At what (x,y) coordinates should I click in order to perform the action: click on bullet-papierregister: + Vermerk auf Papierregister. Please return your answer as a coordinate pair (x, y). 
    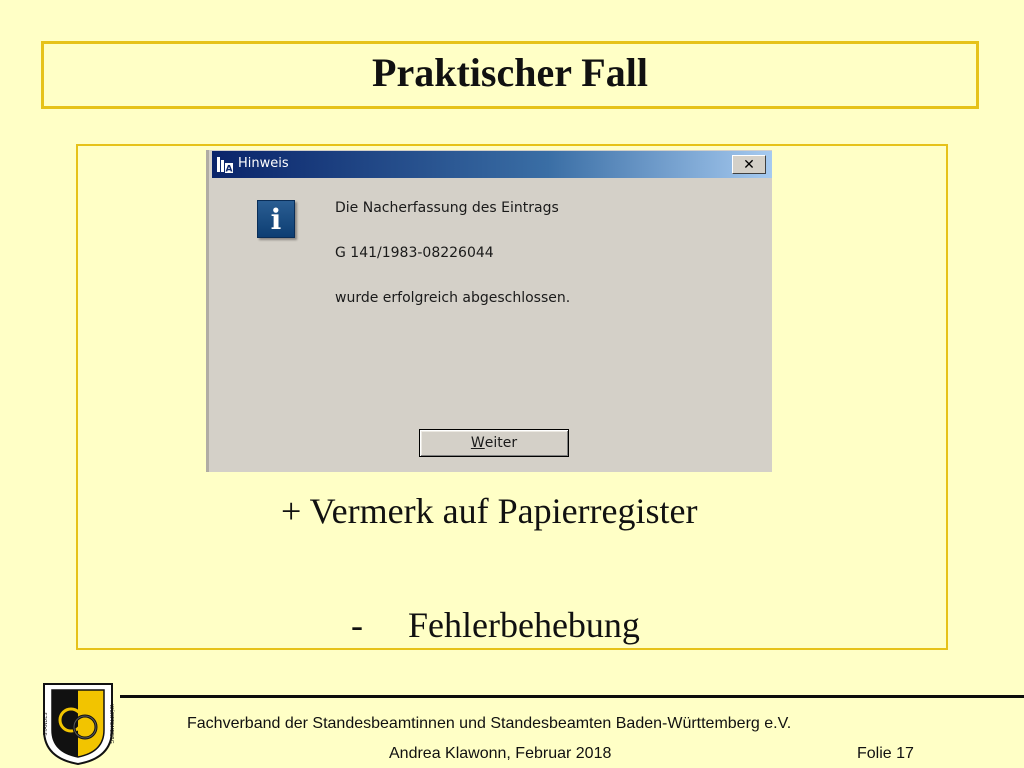
    Looking at the image, I should click on (489, 511).